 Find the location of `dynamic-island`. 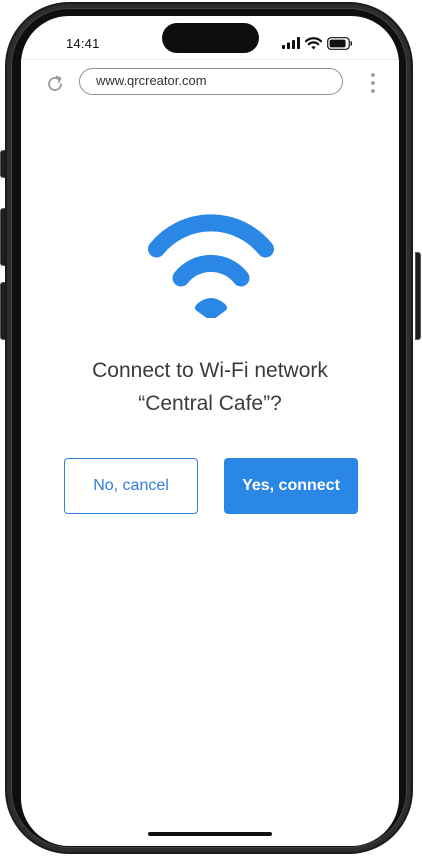

dynamic-island is located at coordinates (210, 38).